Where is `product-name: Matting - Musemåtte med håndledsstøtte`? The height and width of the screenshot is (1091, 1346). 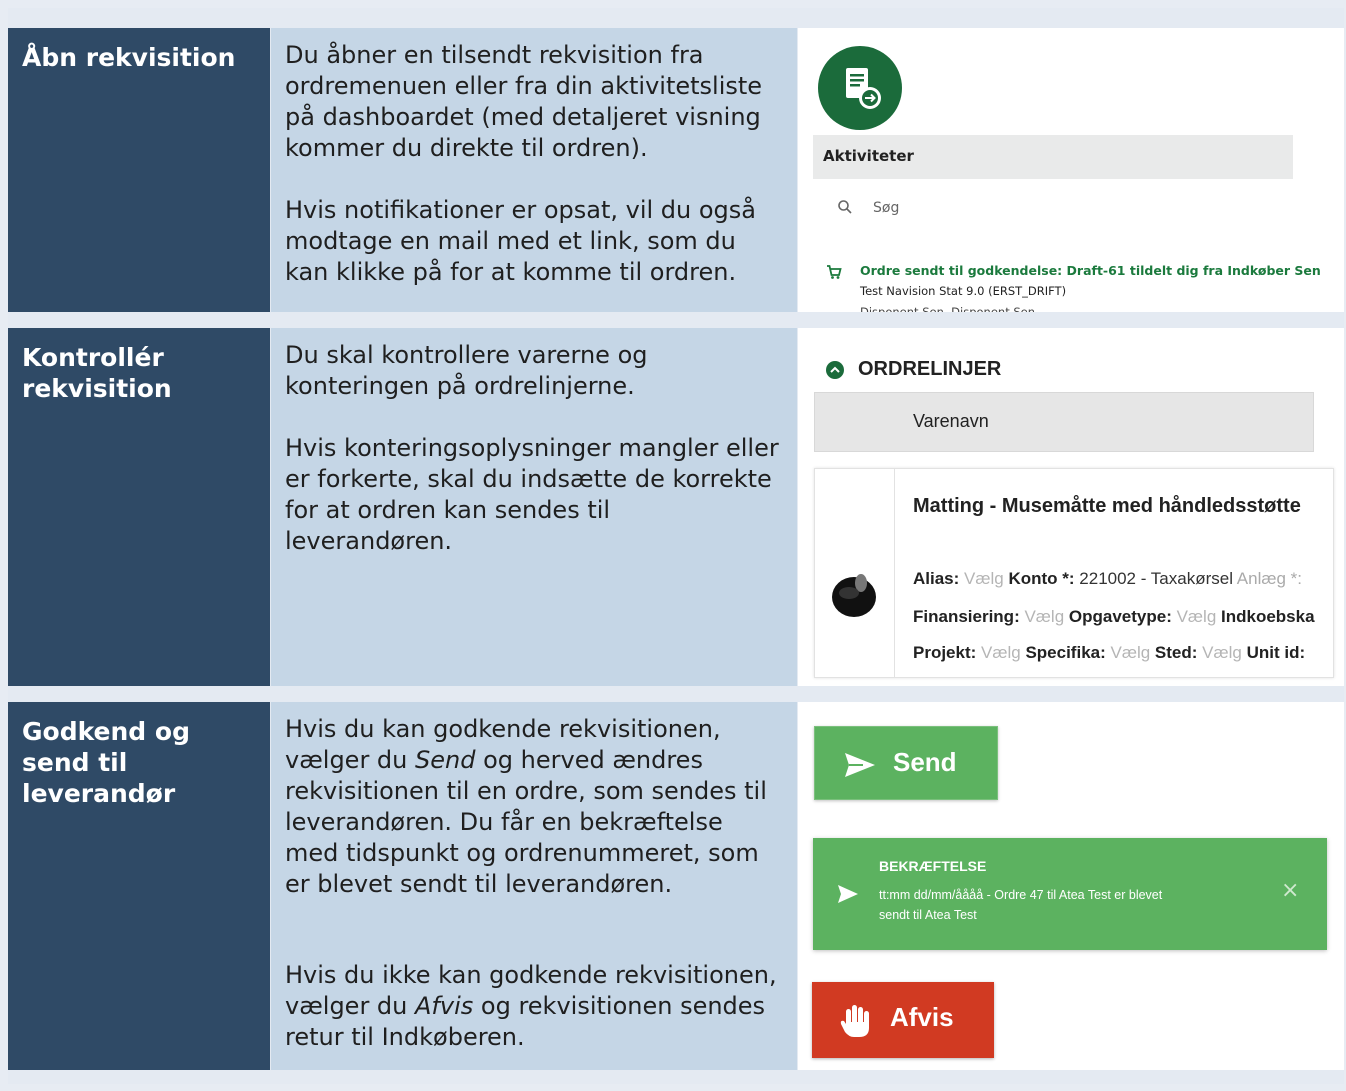 product-name: Matting - Musemåtte med håndledsstøtte is located at coordinates (1107, 506).